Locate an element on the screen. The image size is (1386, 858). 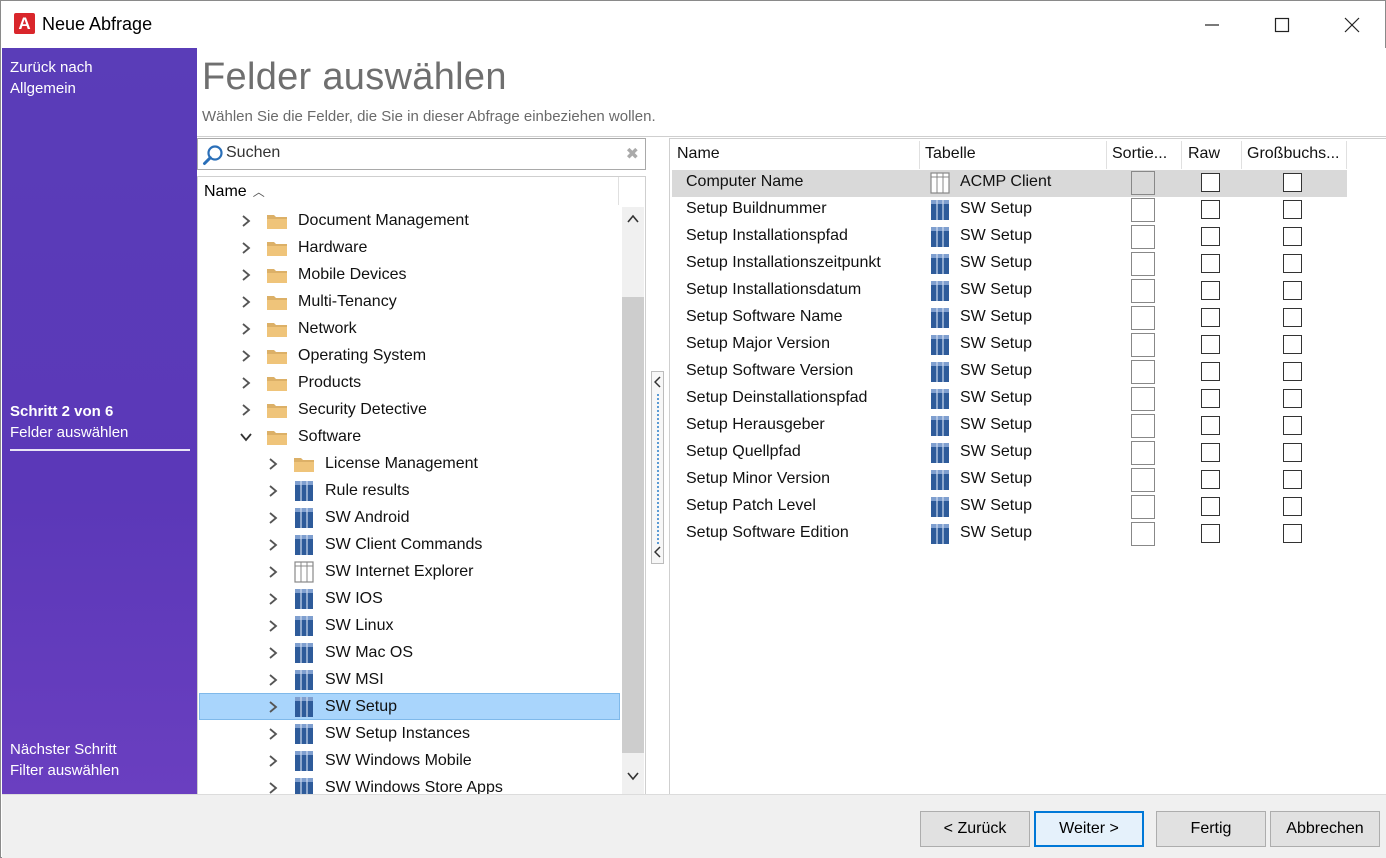
back-button: < Zurück is located at coordinates (975, 829).